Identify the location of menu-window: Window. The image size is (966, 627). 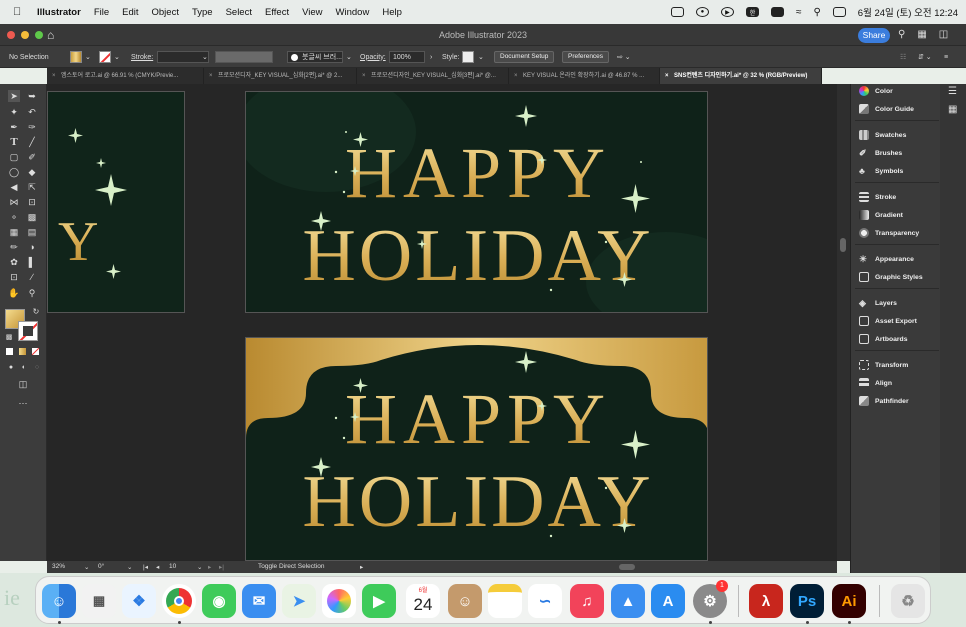
(353, 12).